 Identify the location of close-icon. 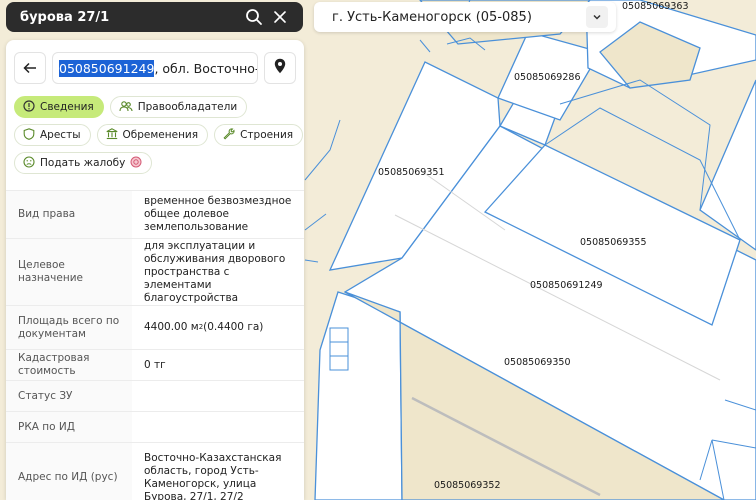
(280, 17).